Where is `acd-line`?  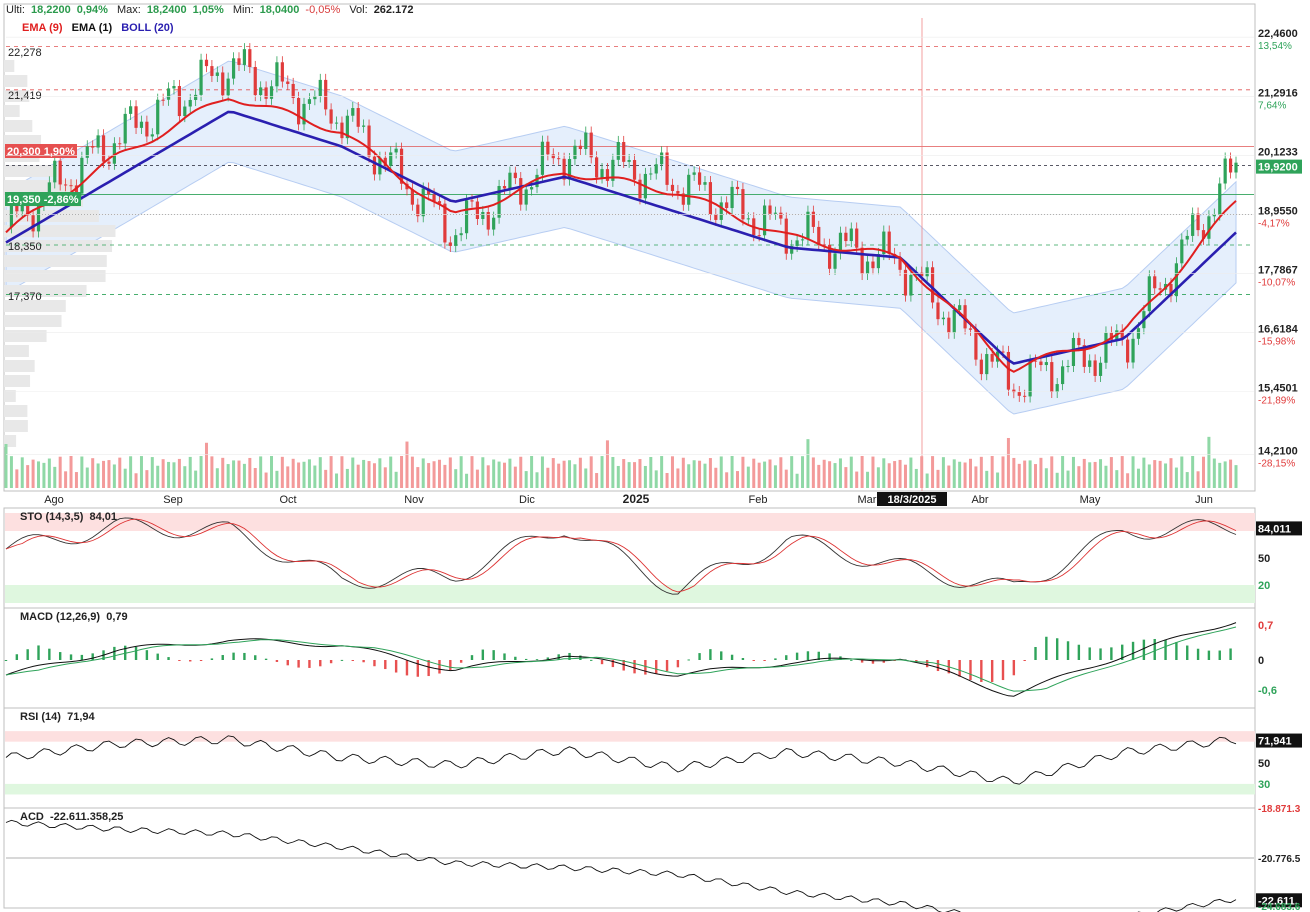
acd-line is located at coordinates (621, 865).